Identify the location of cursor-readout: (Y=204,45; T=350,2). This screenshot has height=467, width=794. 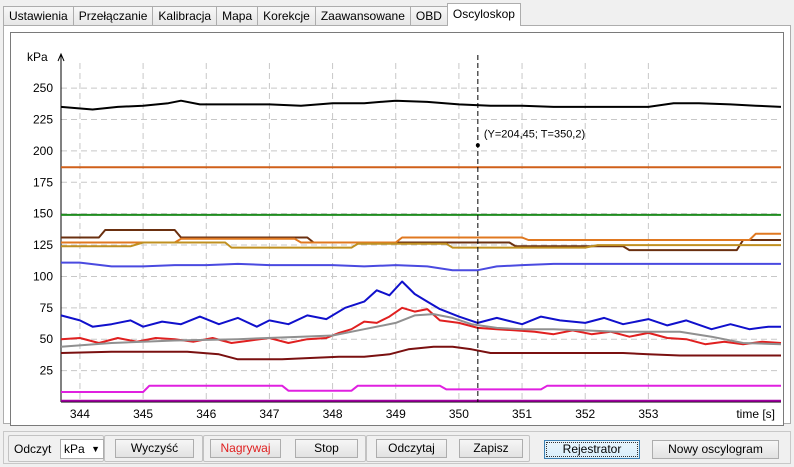
(534, 134).